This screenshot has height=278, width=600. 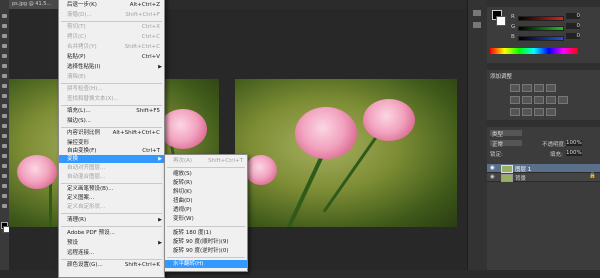 What do you see at coordinates (4, 206) in the screenshot?
I see `zoom-tool-icon` at bounding box center [4, 206].